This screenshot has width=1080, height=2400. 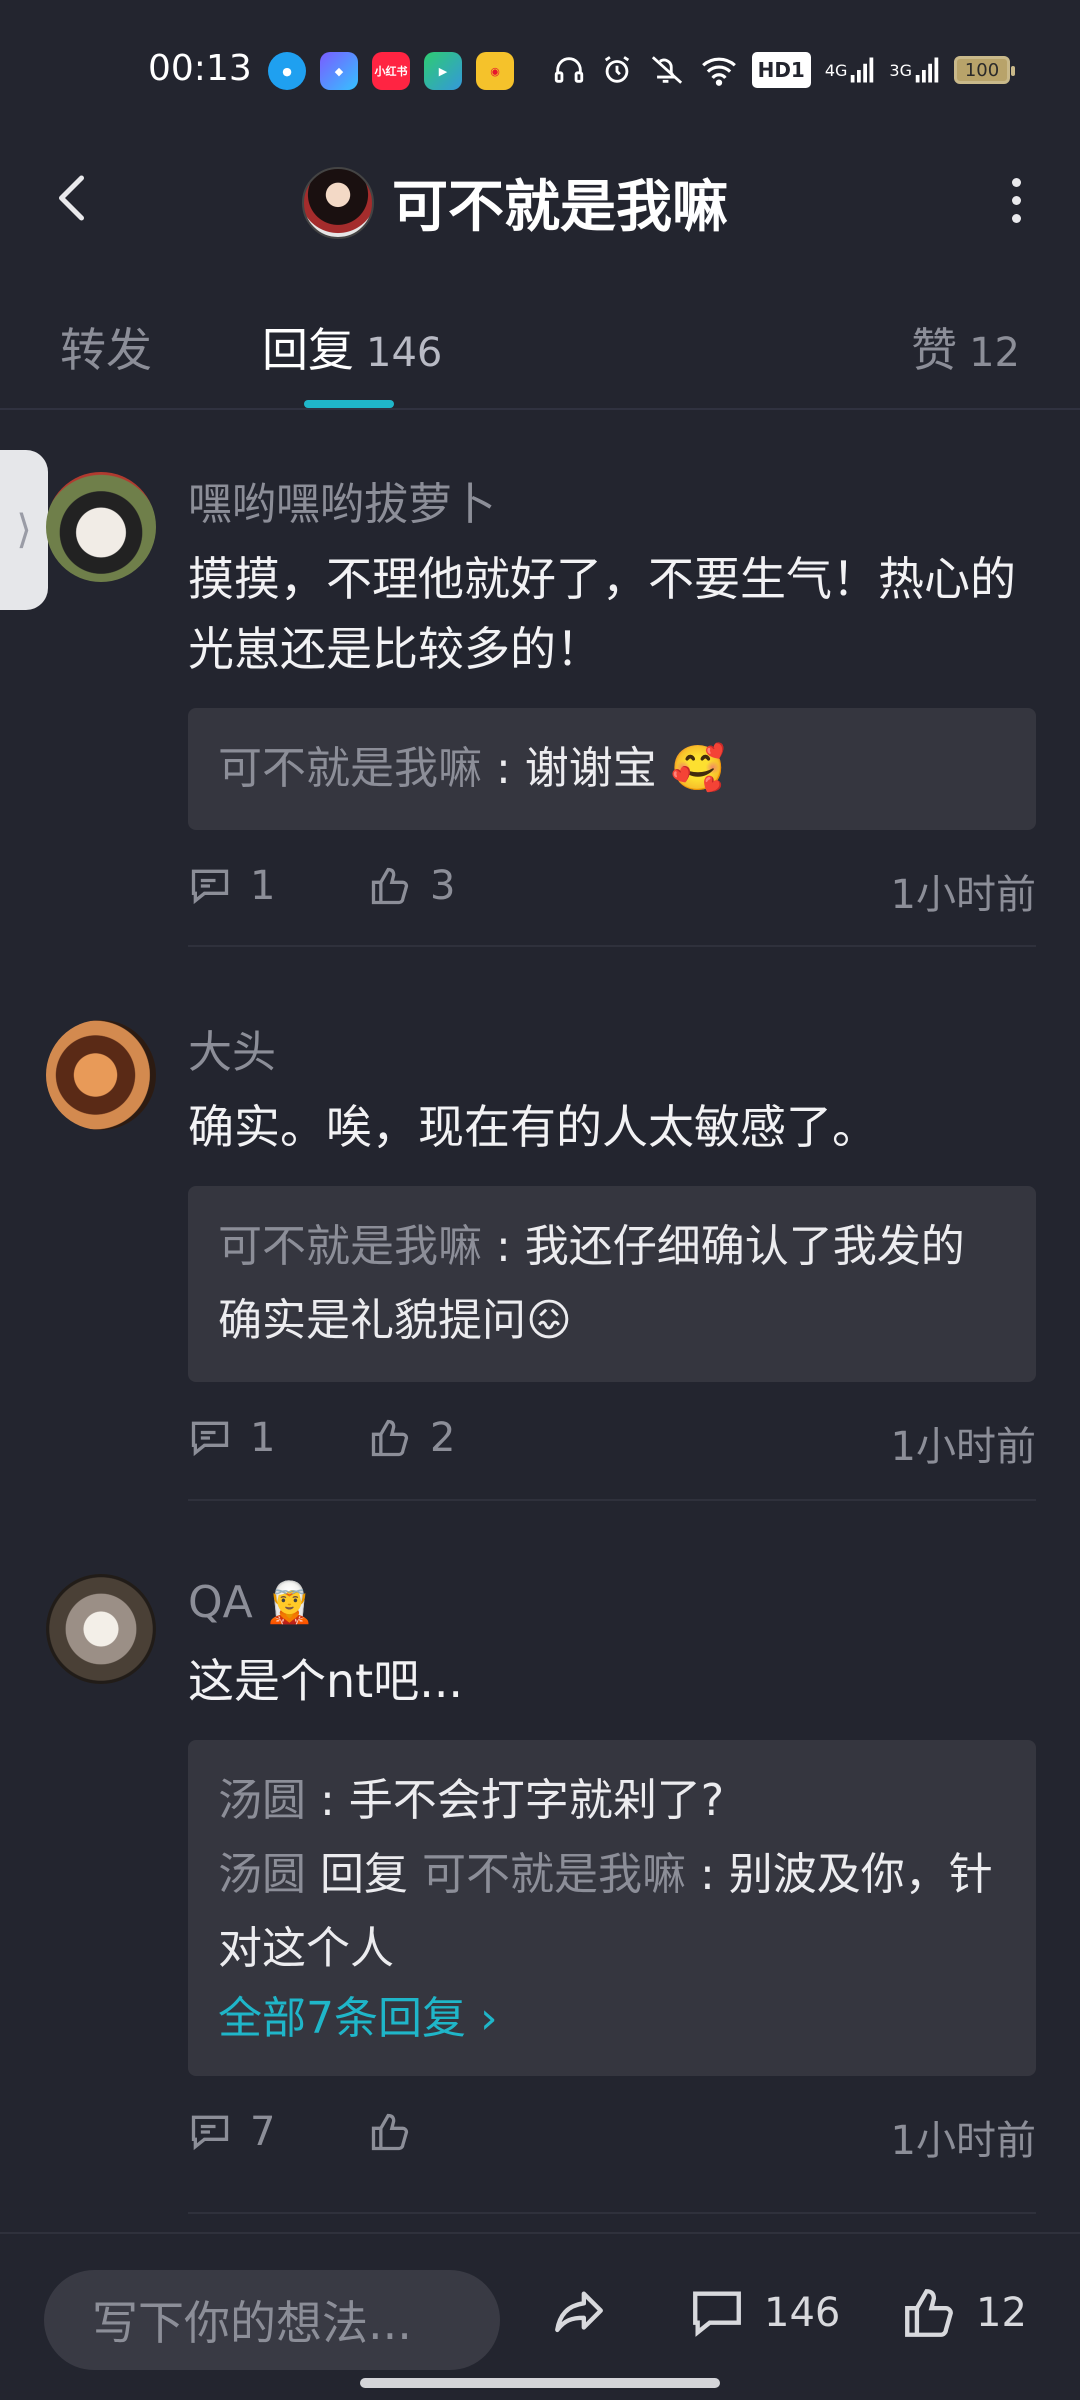 I want to click on author-avatar, so click(x=338, y=202).